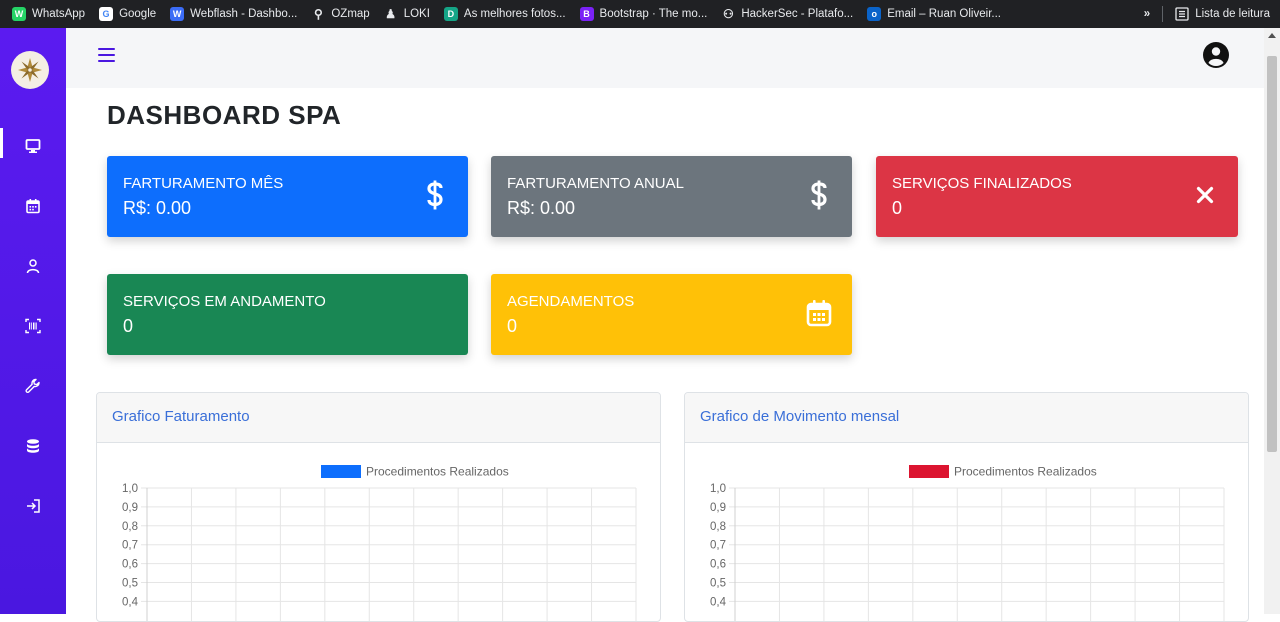  I want to click on bookmark-item: ♟ LOKI, so click(406, 14).